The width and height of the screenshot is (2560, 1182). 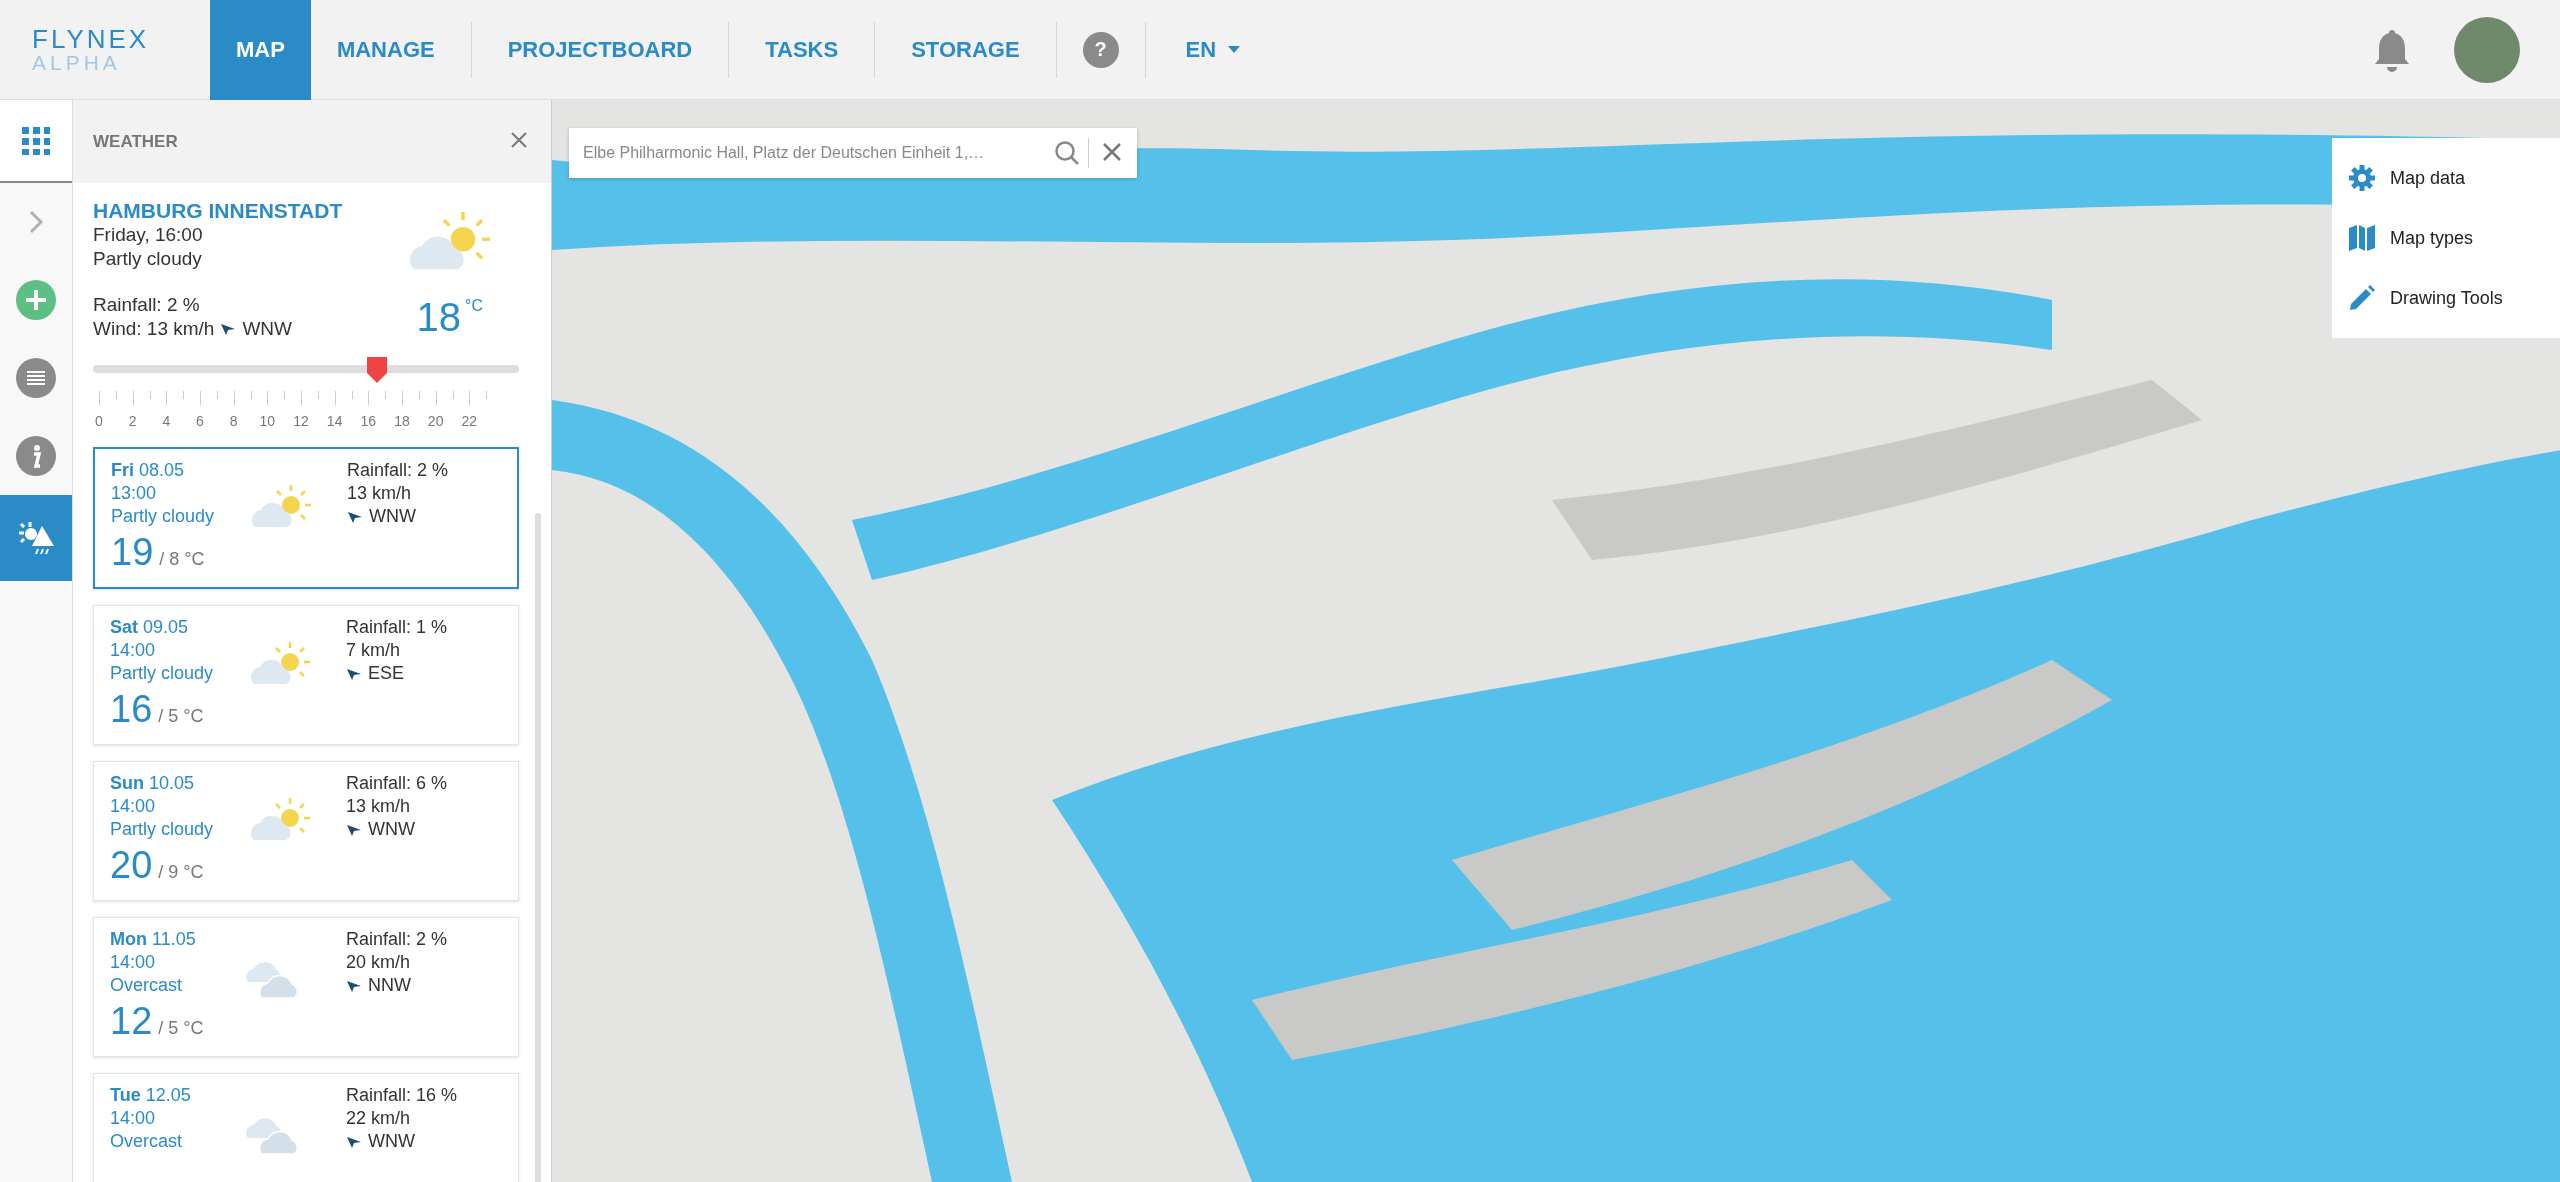 What do you see at coordinates (148, 235) in the screenshot?
I see `date-time: Friday, 16:00` at bounding box center [148, 235].